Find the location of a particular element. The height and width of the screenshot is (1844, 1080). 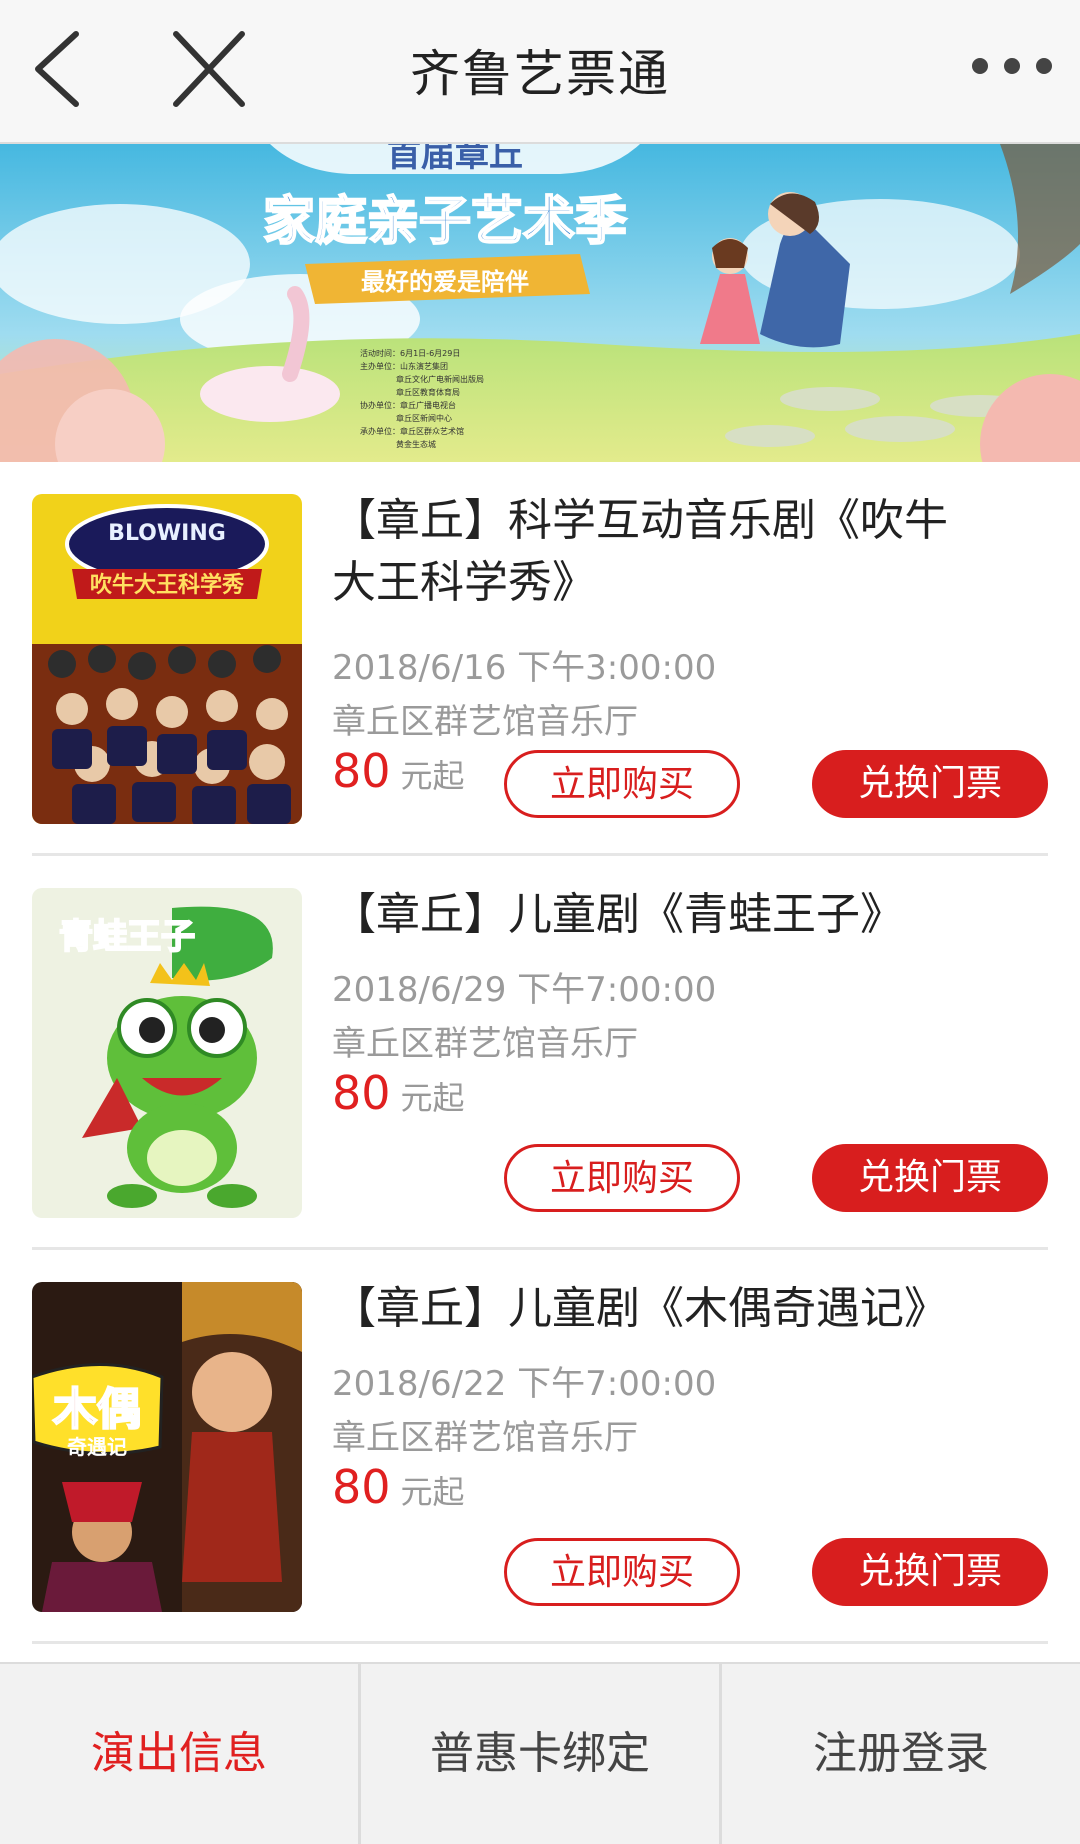

page-title: 齐鲁艺票通 is located at coordinates (540, 74).